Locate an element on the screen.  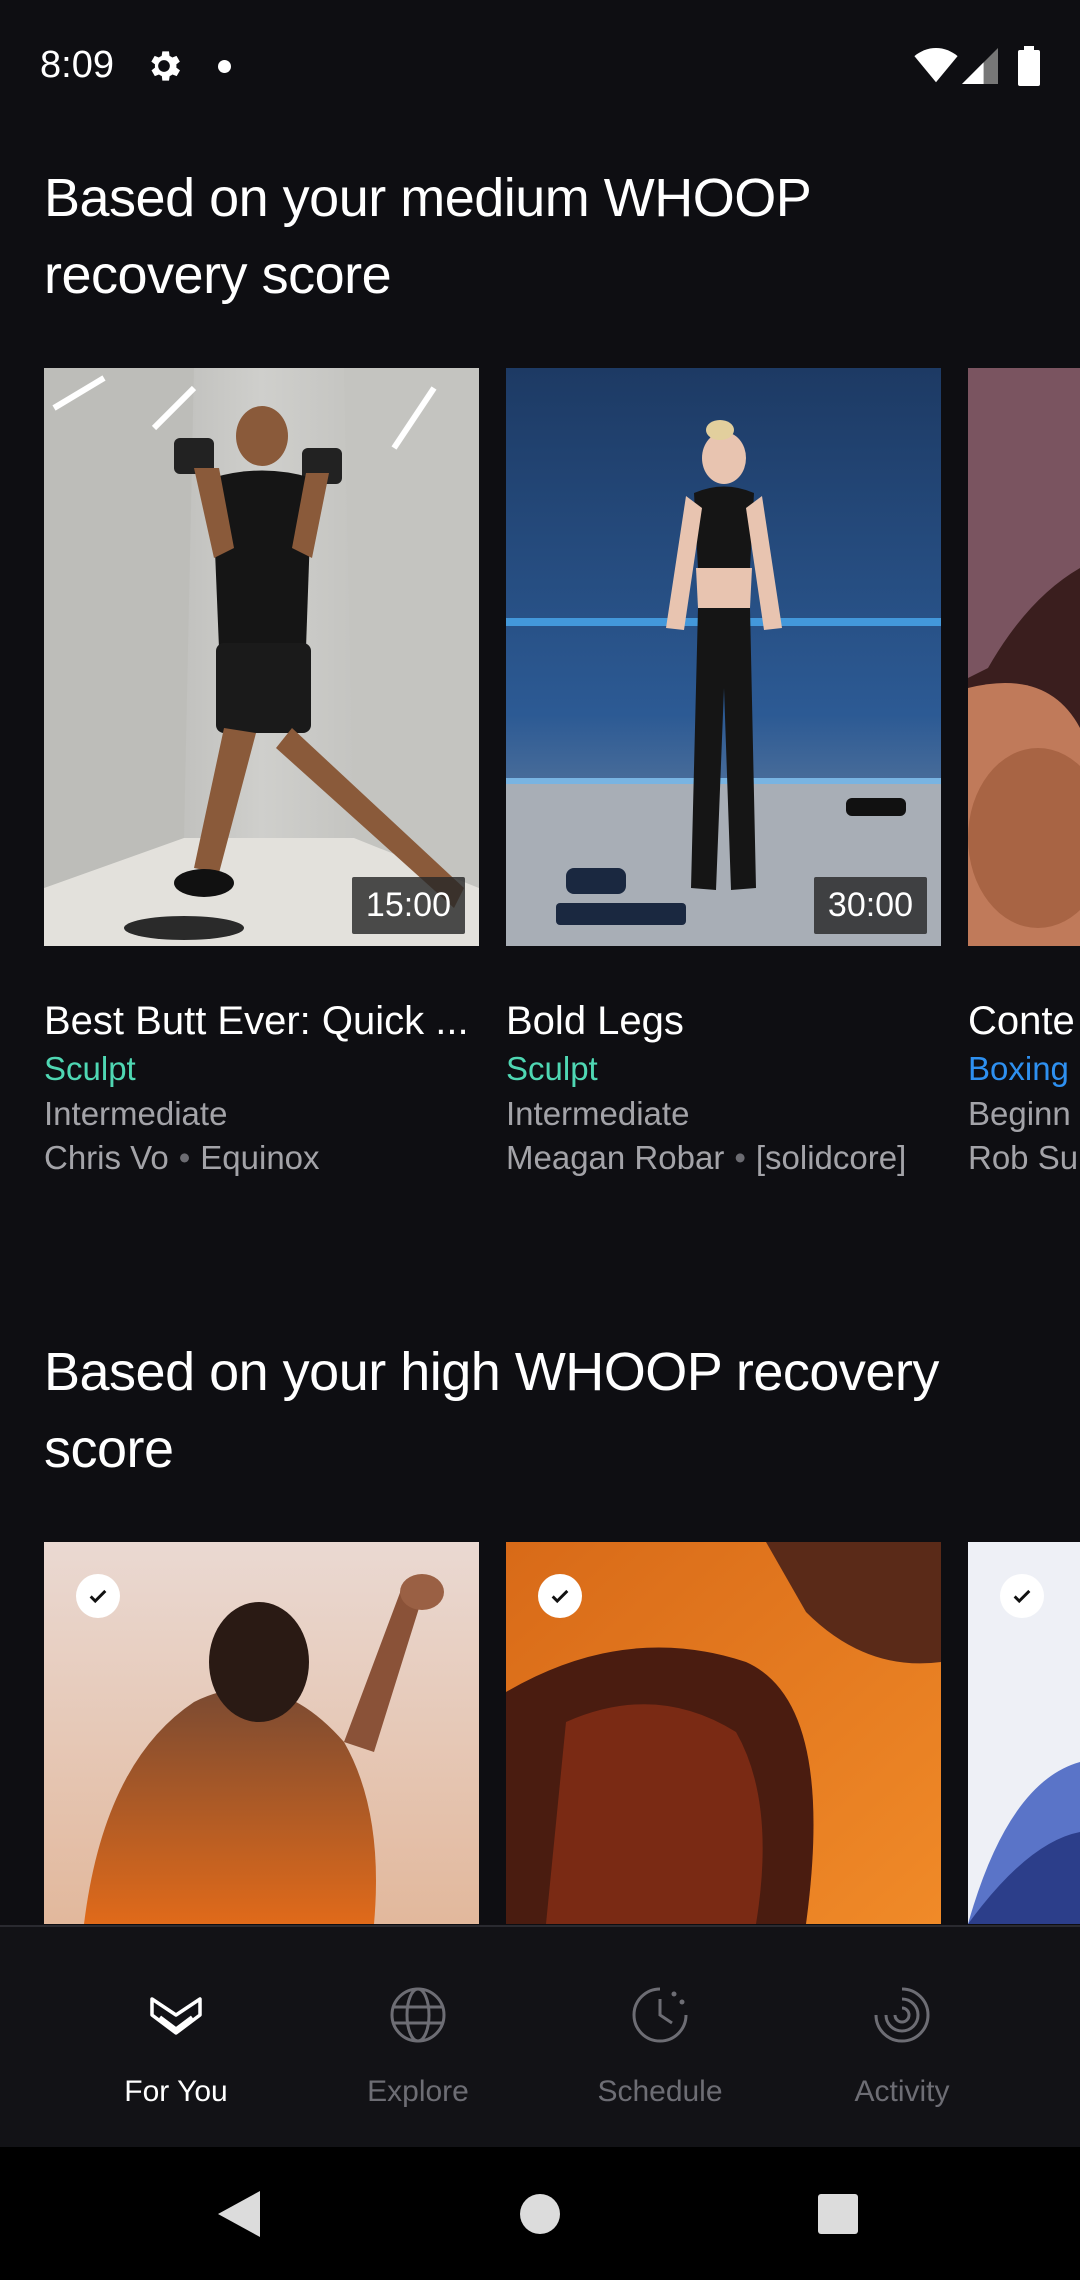
wifi-icon is located at coordinates (936, 65).